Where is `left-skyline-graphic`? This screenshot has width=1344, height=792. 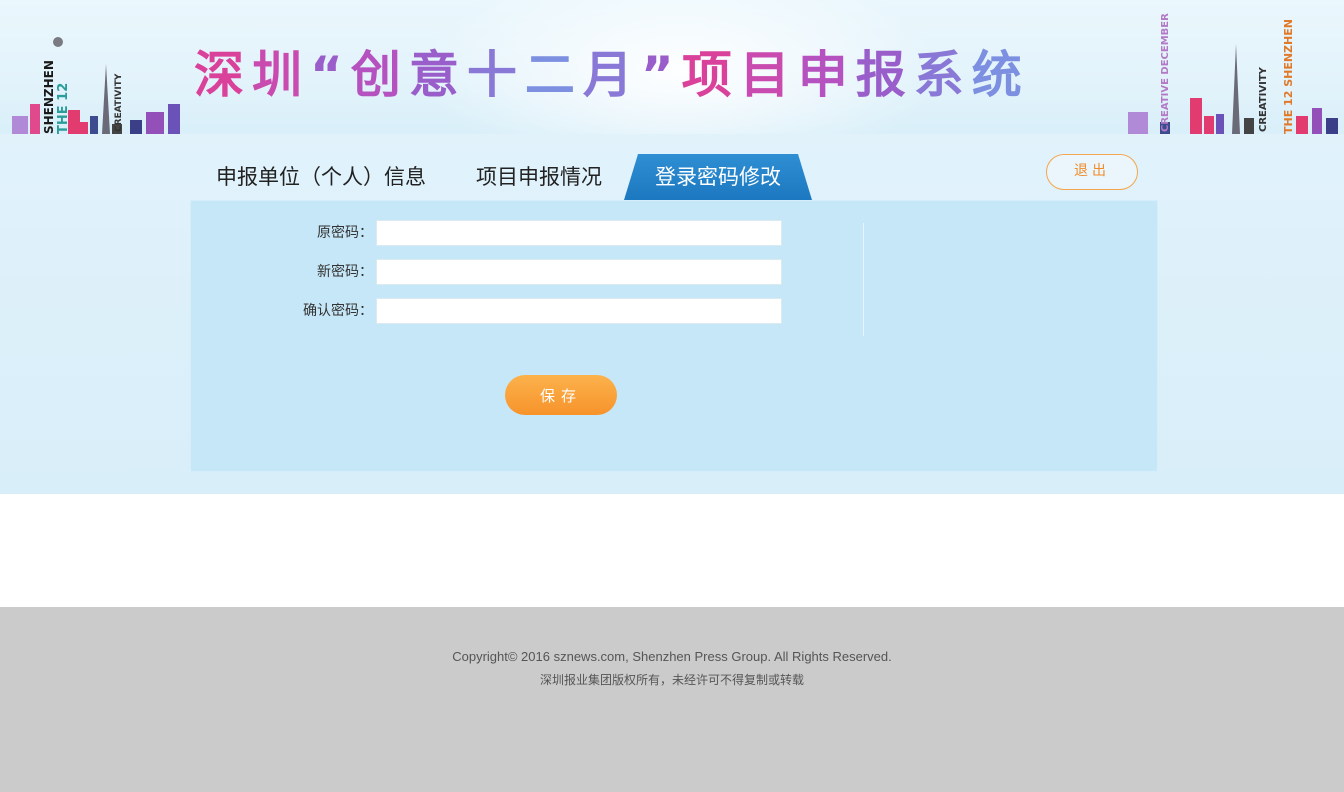 left-skyline-graphic is located at coordinates (96, 85).